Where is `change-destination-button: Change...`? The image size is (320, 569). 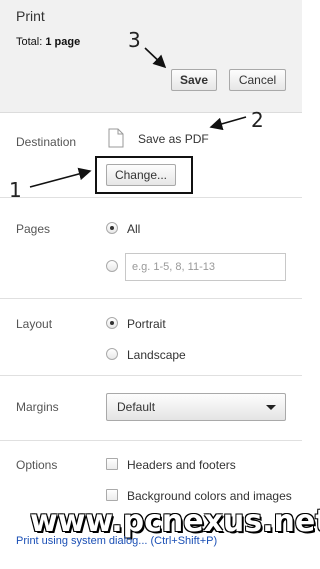 change-destination-button: Change... is located at coordinates (141, 175).